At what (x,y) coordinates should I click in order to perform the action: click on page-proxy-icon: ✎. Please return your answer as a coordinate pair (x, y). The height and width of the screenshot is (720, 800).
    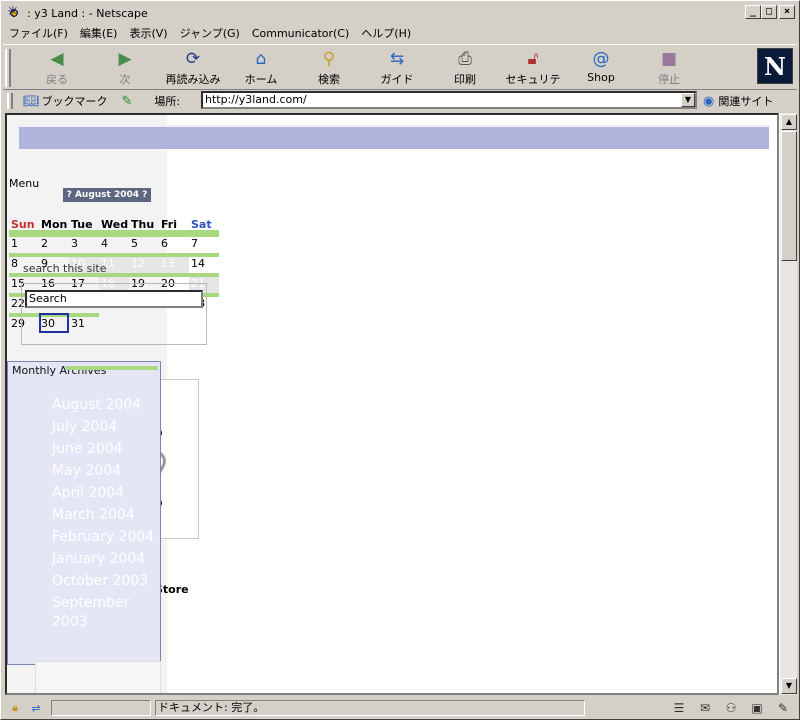
    Looking at the image, I should click on (127, 101).